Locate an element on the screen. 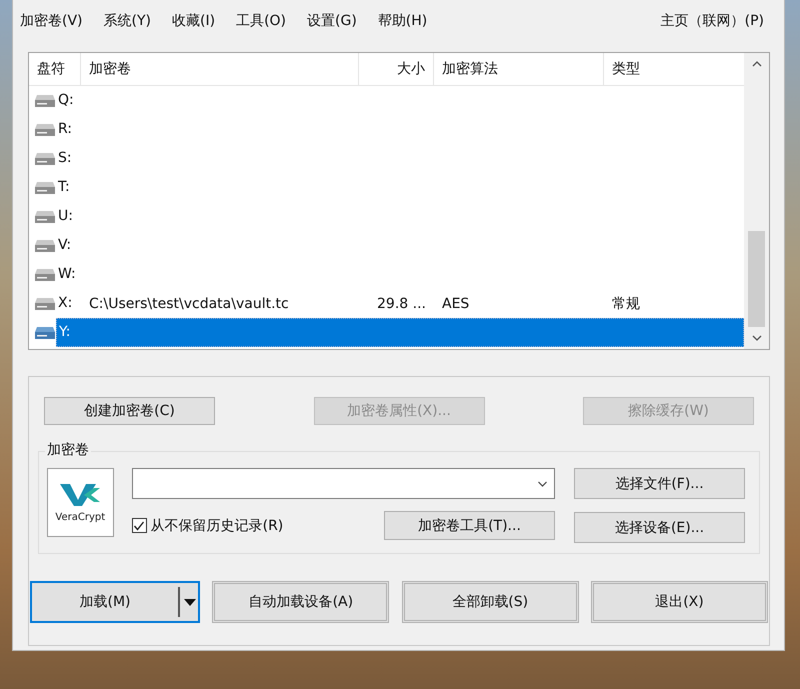 Image resolution: width=800 pixels, height=689 pixels. bottom-button: 自动加载设备(A) is located at coordinates (301, 602).